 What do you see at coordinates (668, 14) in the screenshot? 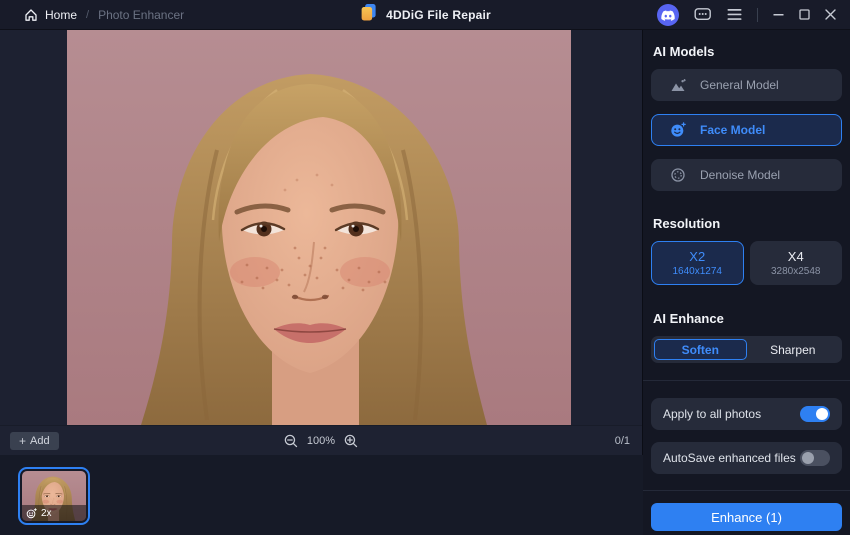
I see `discord-icon` at bounding box center [668, 14].